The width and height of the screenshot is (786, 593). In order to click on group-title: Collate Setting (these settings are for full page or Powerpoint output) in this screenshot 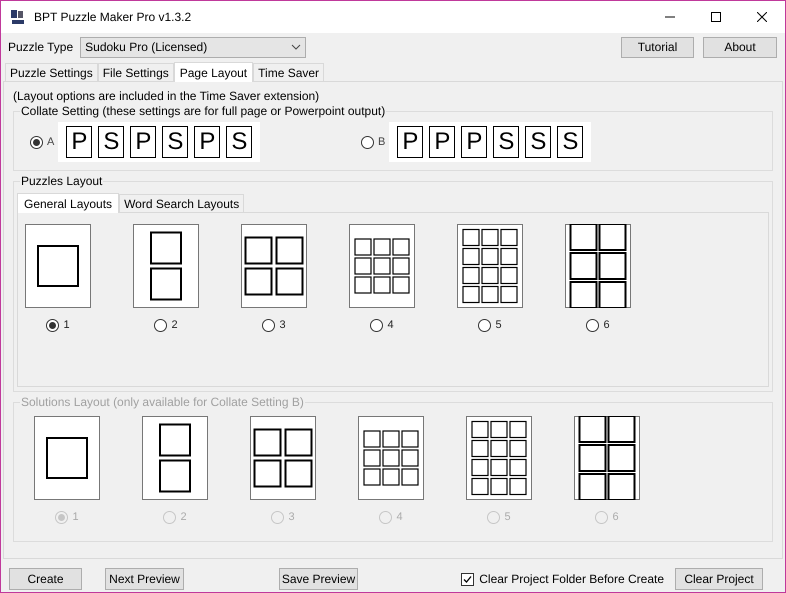, I will do `click(203, 111)`.